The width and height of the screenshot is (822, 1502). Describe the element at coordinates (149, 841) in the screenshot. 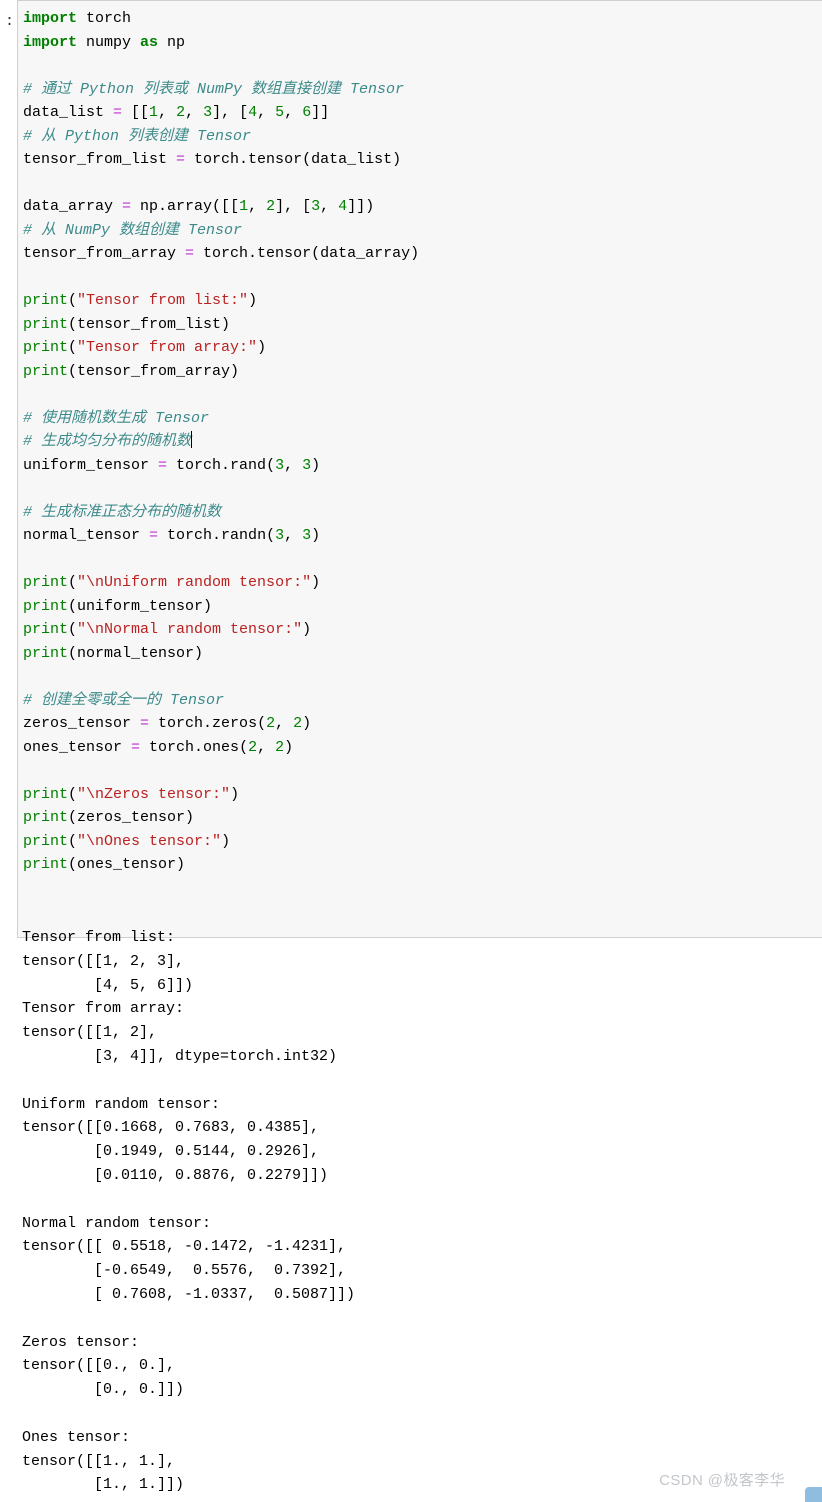

I see `code-token-str: "\nOnes tensor:"` at that location.